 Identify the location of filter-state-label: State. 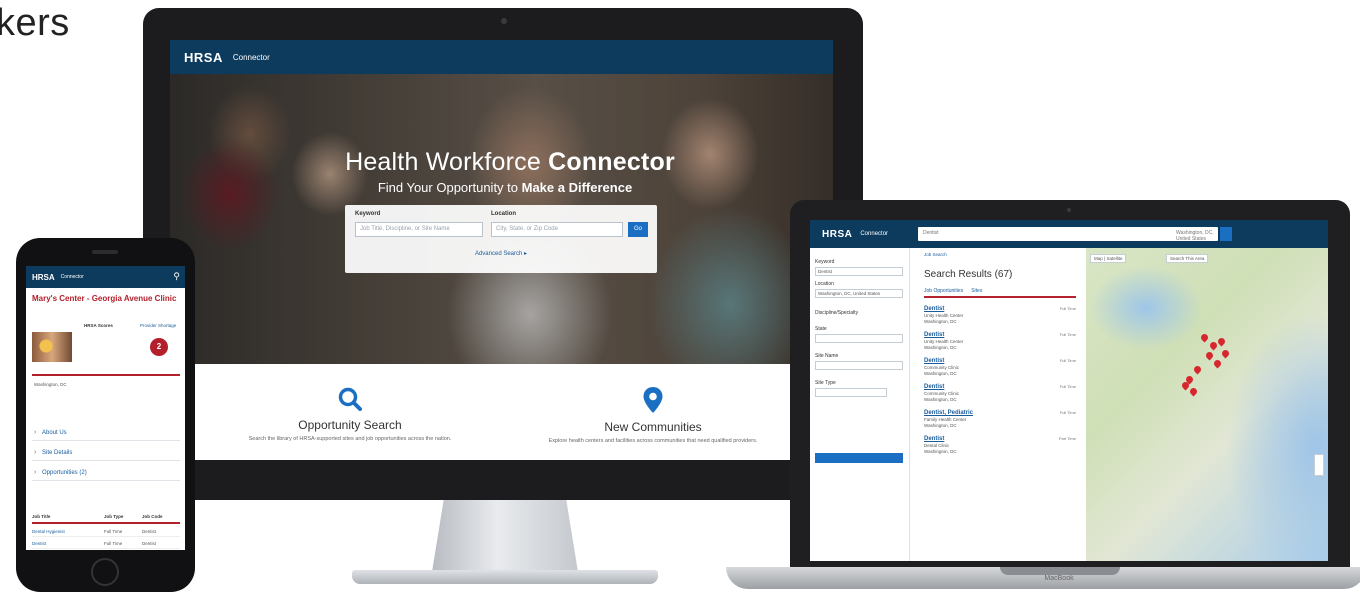
(821, 329).